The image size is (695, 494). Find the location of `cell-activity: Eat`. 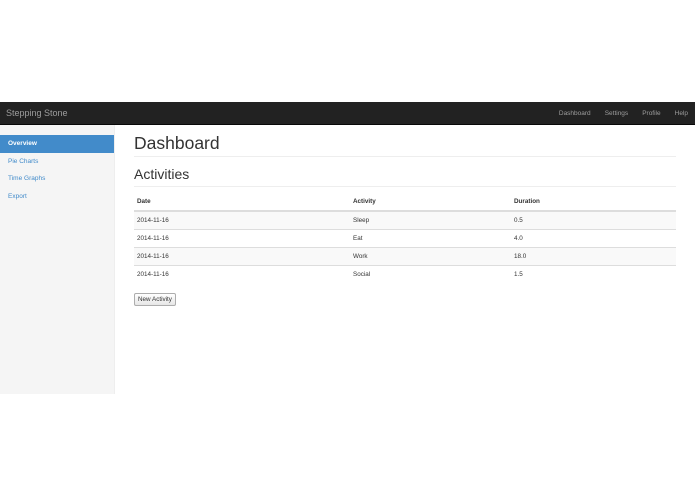

cell-activity: Eat is located at coordinates (430, 238).